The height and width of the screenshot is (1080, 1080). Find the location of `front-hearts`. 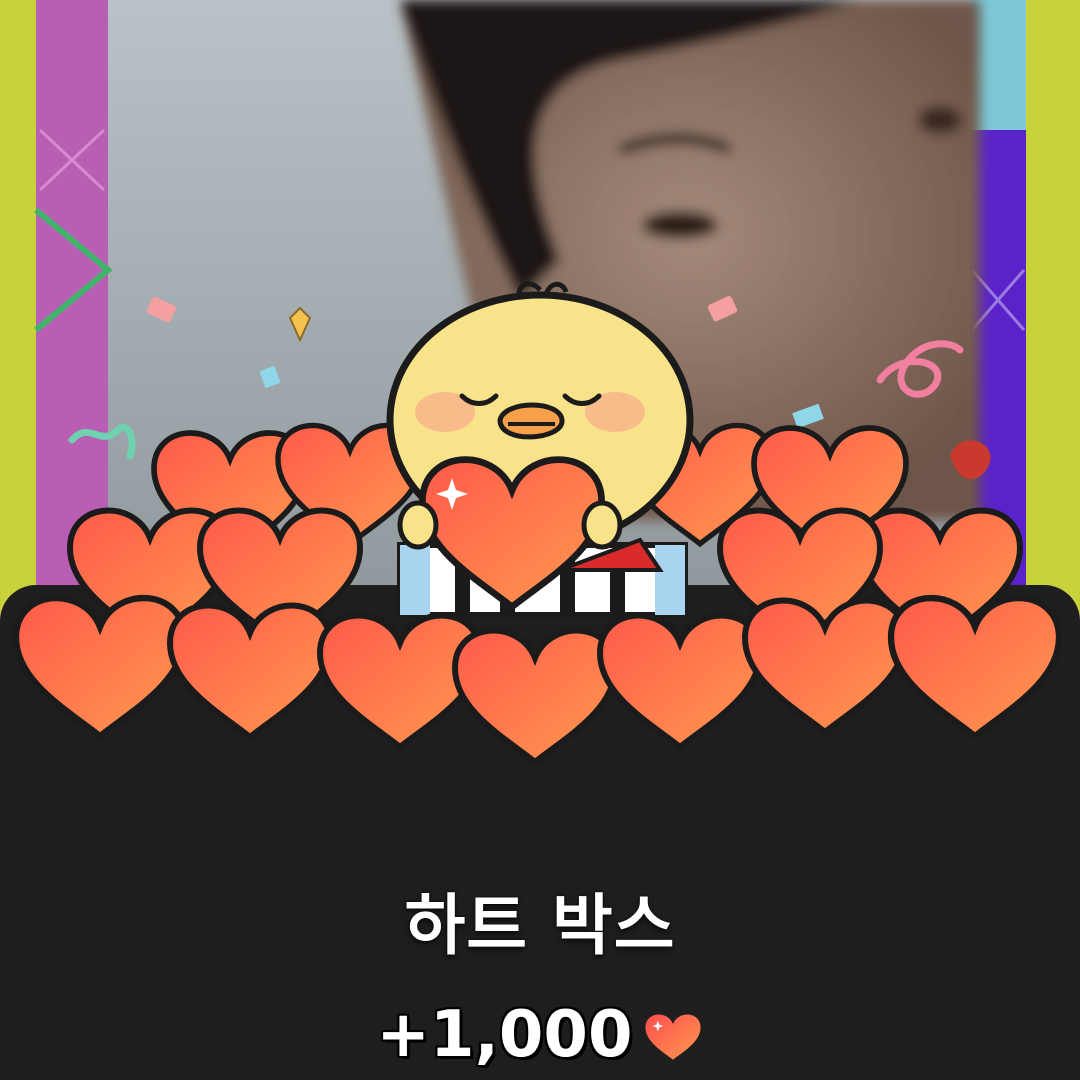

front-hearts is located at coordinates (537, 680).